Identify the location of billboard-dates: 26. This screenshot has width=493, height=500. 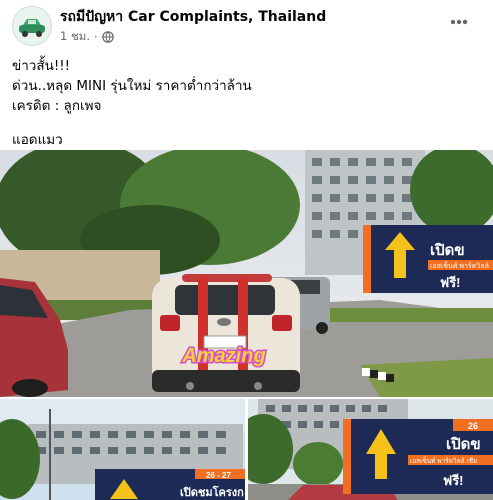
(473, 426).